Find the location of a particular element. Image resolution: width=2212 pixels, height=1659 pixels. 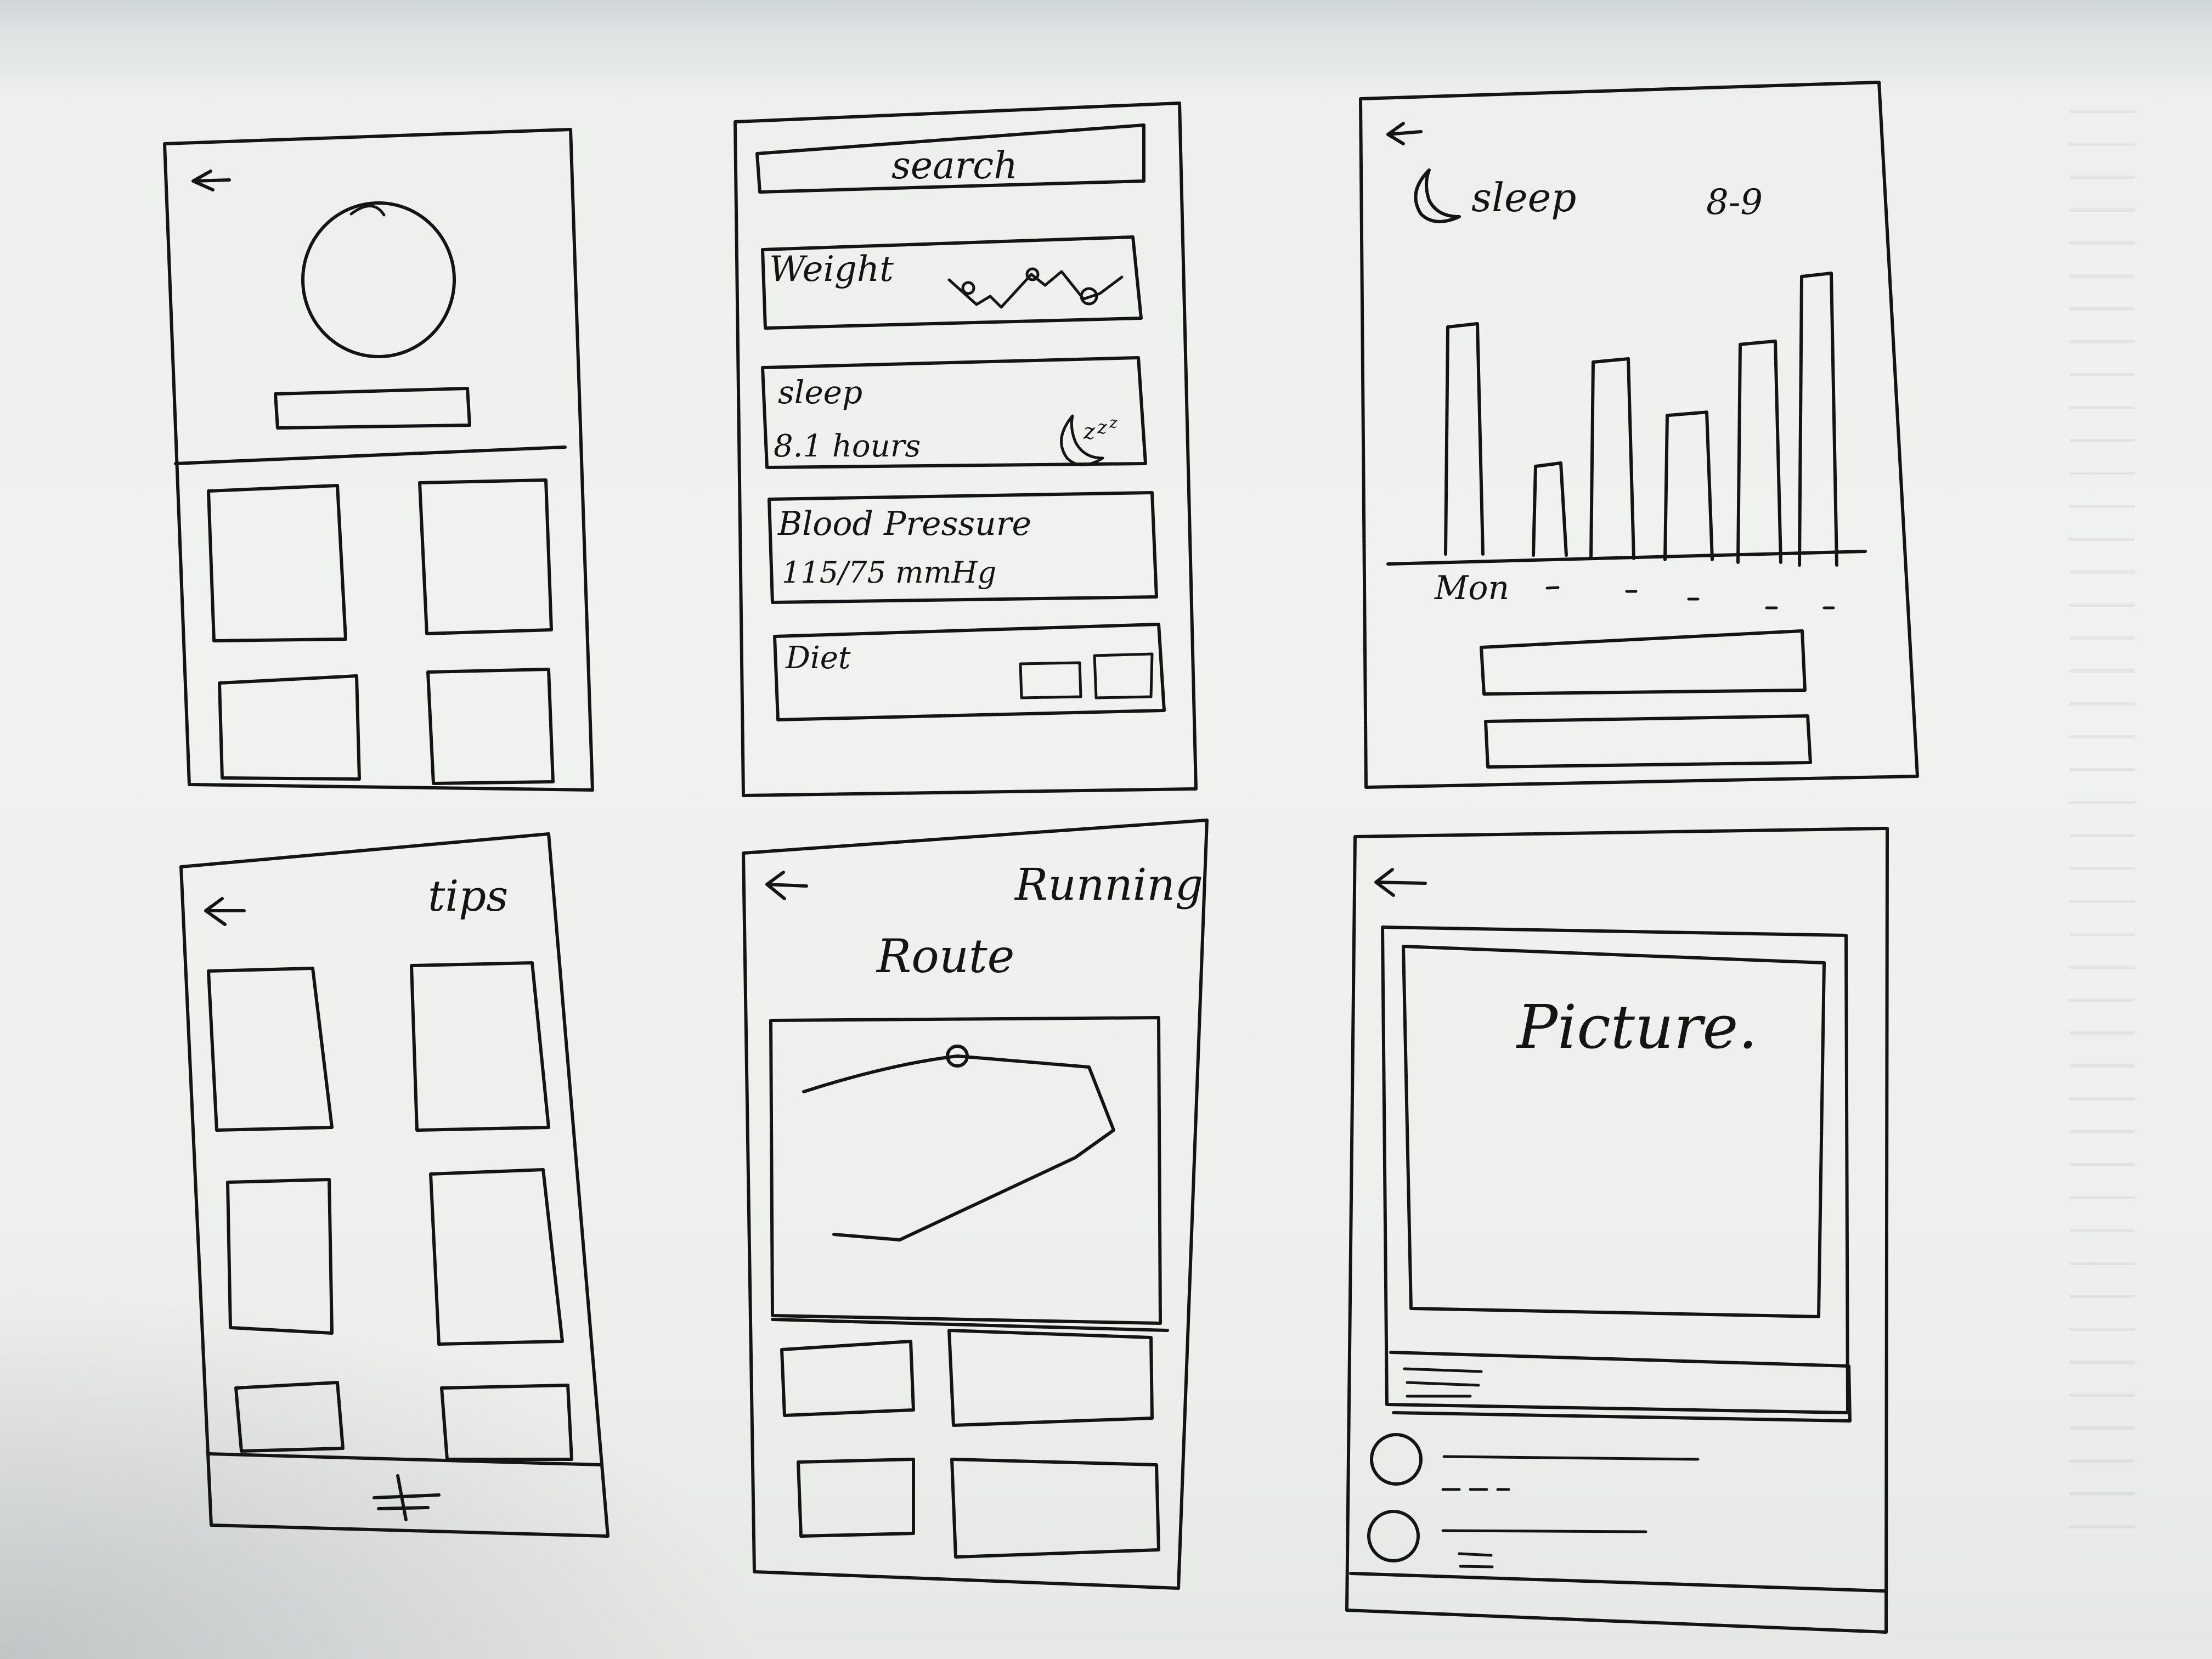

sleep-detail-range: 8-9 is located at coordinates (1734, 202).